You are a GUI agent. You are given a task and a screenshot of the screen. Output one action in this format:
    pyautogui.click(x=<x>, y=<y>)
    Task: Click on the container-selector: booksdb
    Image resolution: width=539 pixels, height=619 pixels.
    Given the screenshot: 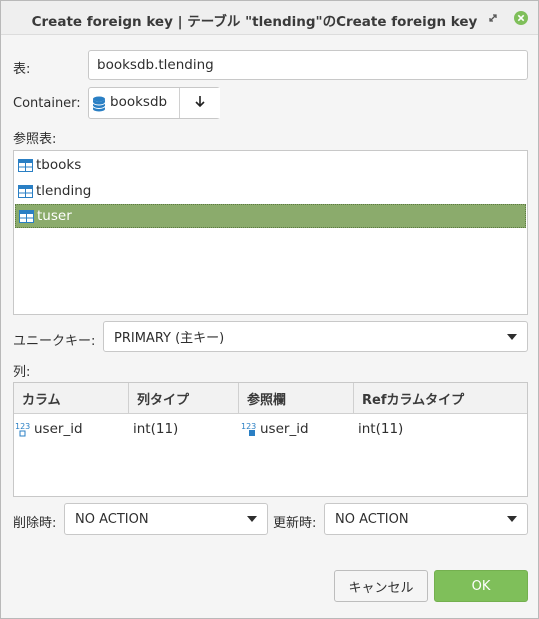 What is the action you would take?
    pyautogui.click(x=154, y=103)
    